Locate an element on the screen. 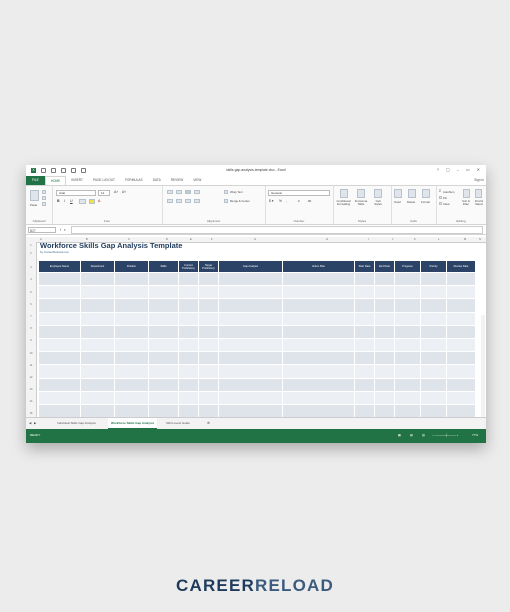 This screenshot has height=612, width=510. autosum-icon: Σ is located at coordinates (440, 191).